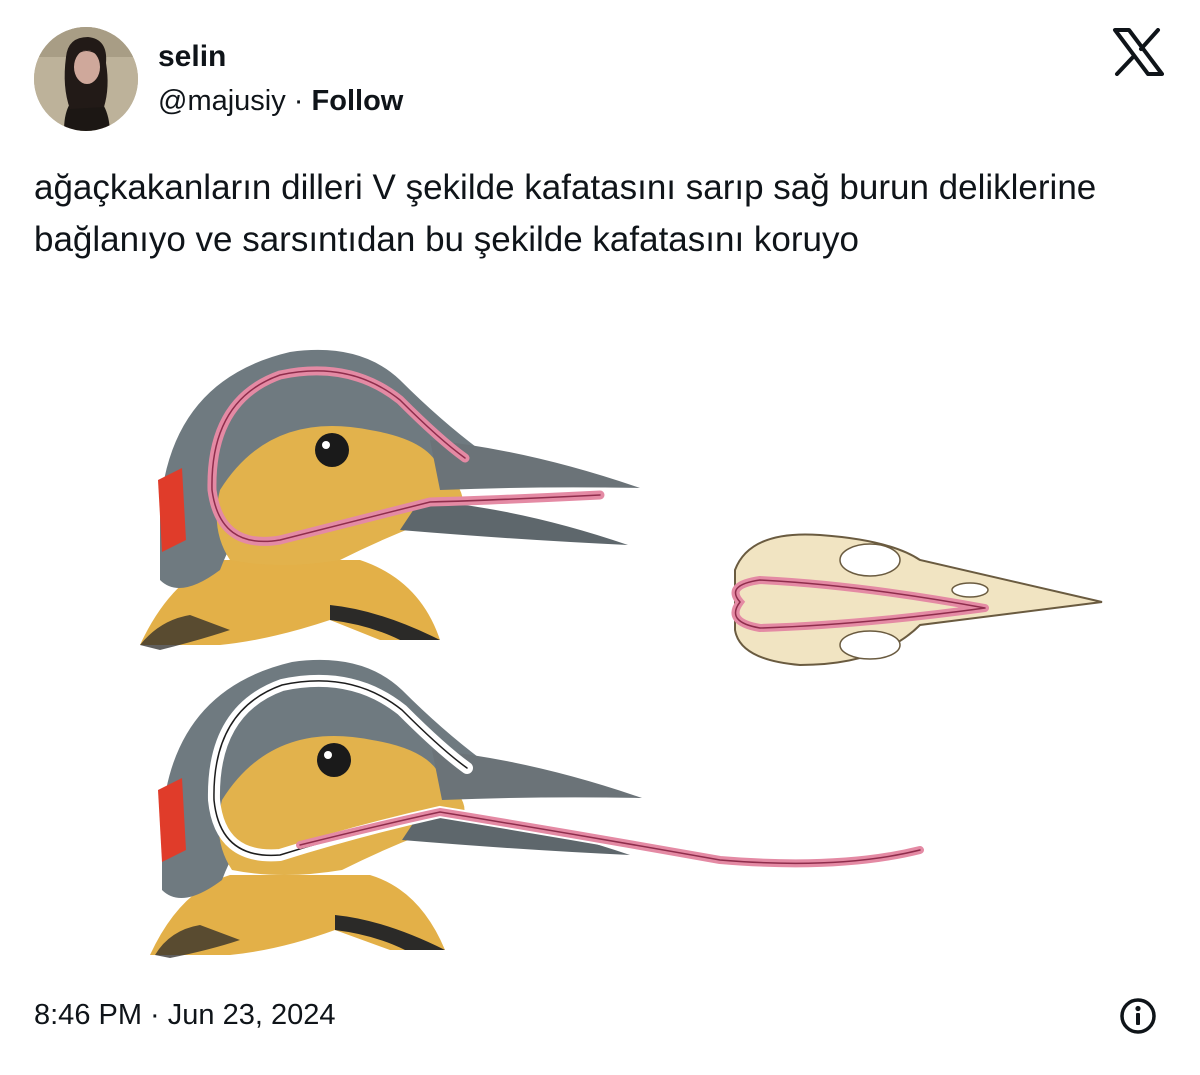  Describe the element at coordinates (358, 101) in the screenshot. I see `follow-button: Follow` at that location.